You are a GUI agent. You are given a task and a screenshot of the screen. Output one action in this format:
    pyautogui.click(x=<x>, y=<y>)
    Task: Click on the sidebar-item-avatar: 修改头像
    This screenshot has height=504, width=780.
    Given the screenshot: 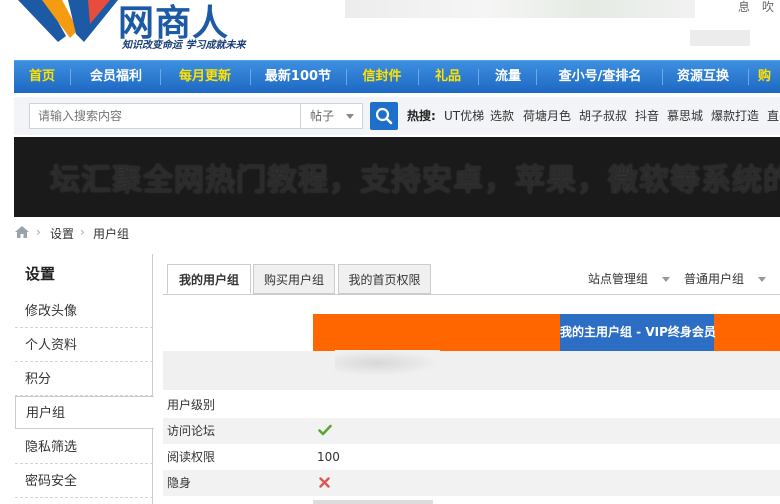 What is the action you would take?
    pyautogui.click(x=84, y=311)
    